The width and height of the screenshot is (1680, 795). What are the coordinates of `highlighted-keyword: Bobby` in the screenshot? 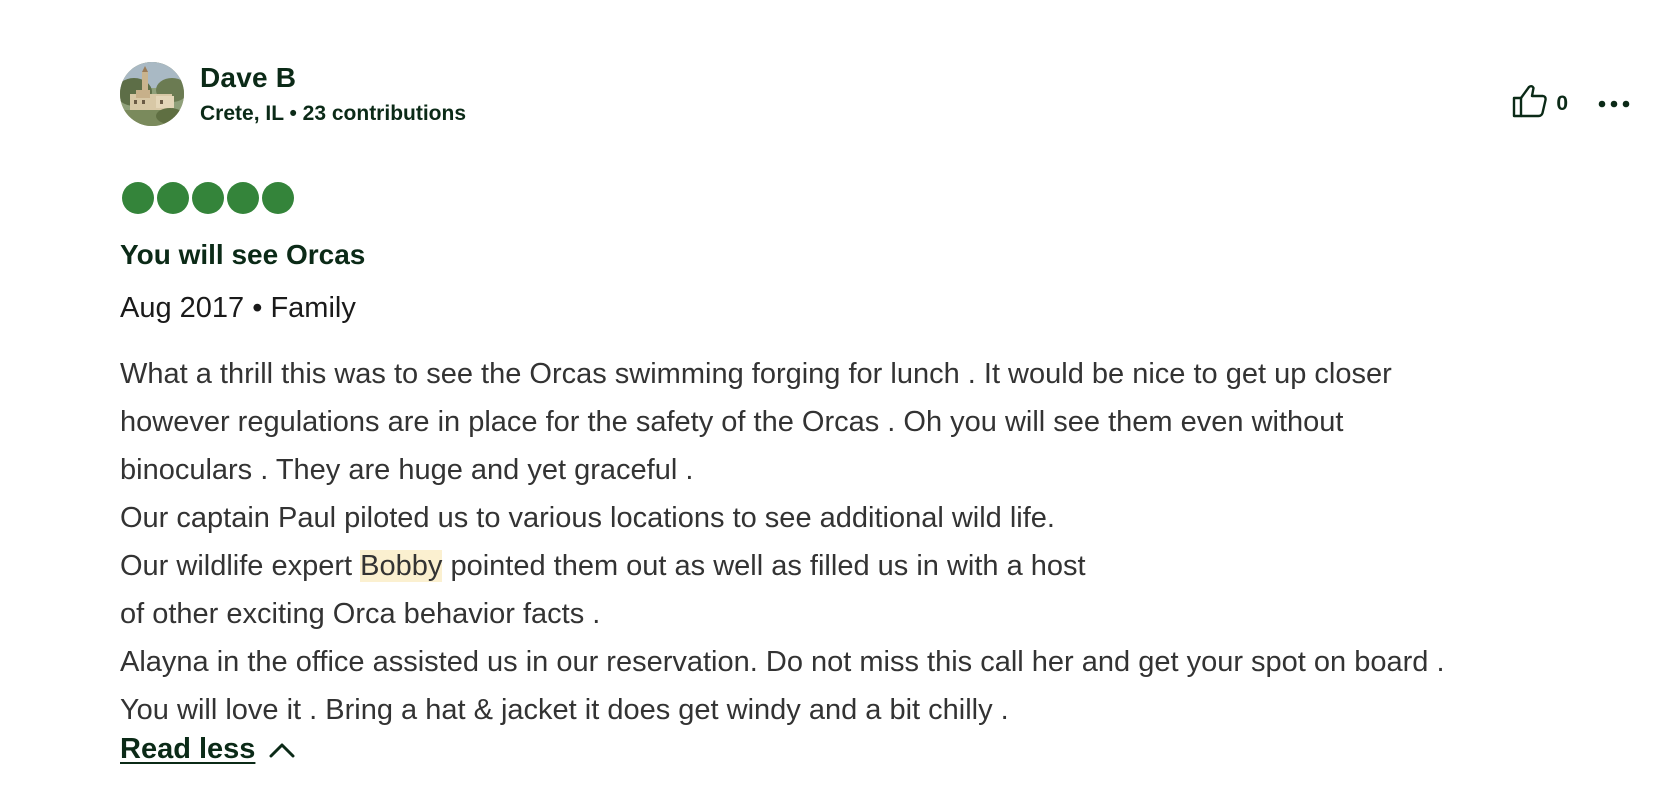 It's located at (401, 566).